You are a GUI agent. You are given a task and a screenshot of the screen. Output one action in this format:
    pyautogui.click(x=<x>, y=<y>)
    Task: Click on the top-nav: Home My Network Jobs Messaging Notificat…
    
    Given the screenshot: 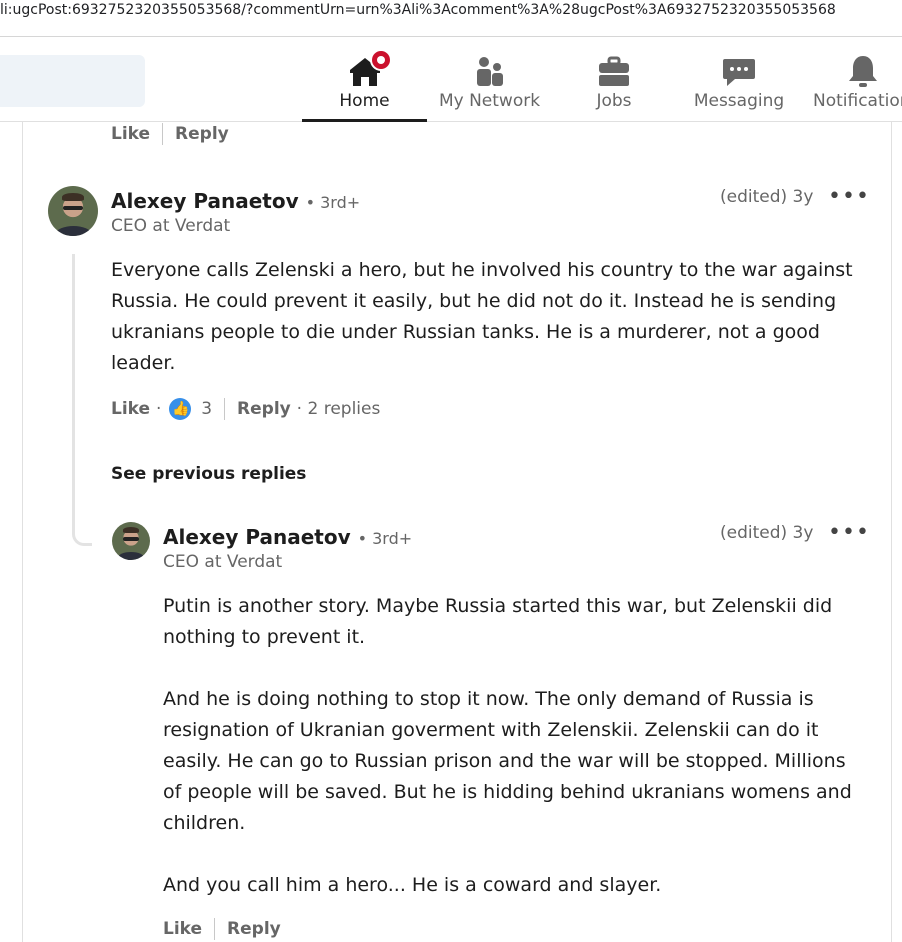 What is the action you would take?
    pyautogui.click(x=451, y=79)
    